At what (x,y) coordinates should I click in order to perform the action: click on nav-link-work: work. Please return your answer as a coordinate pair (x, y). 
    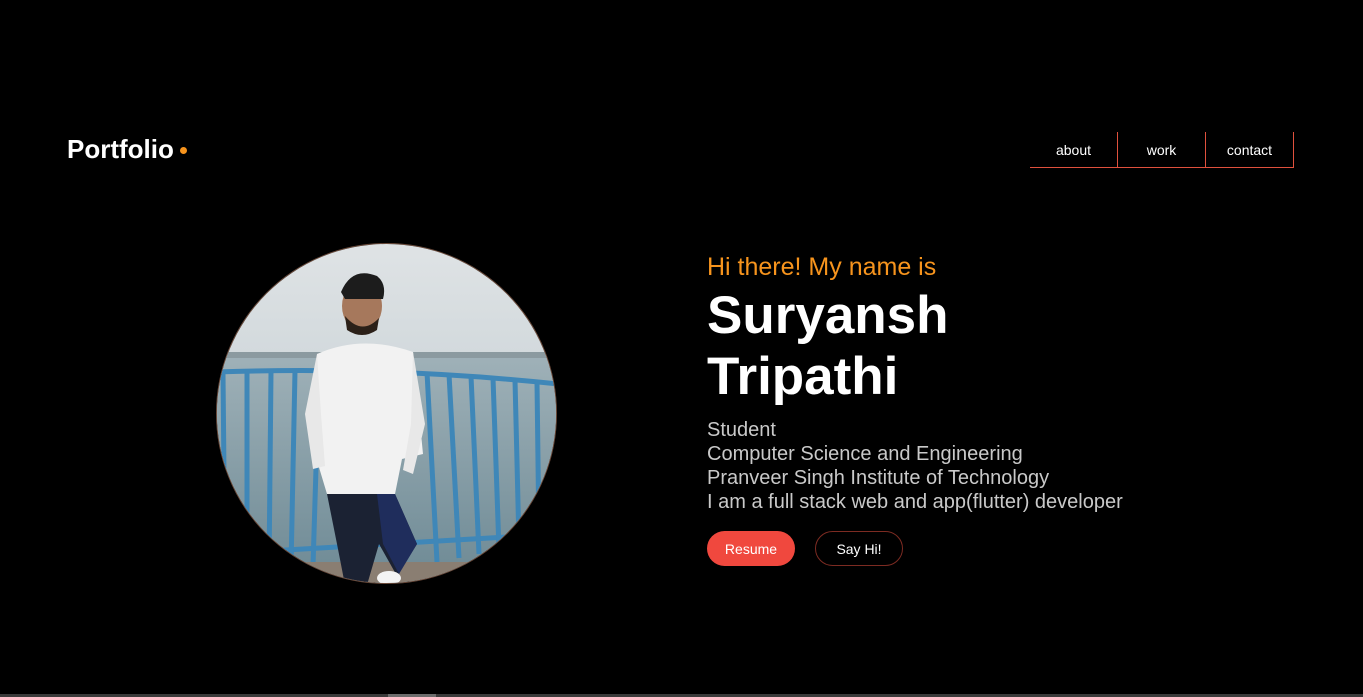
    Looking at the image, I should click on (1162, 150).